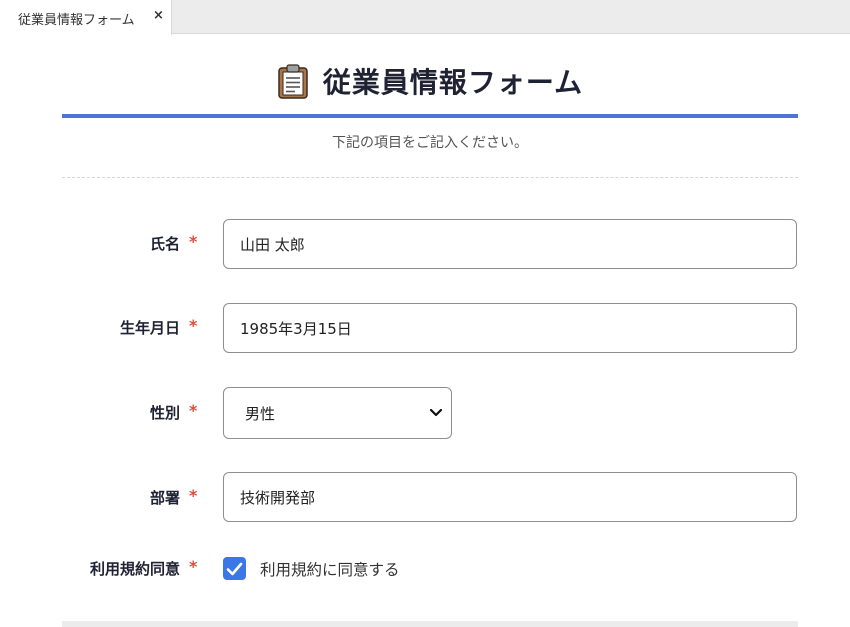 This screenshot has width=850, height=627. What do you see at coordinates (430, 624) in the screenshot?
I see `form-footer-strip` at bounding box center [430, 624].